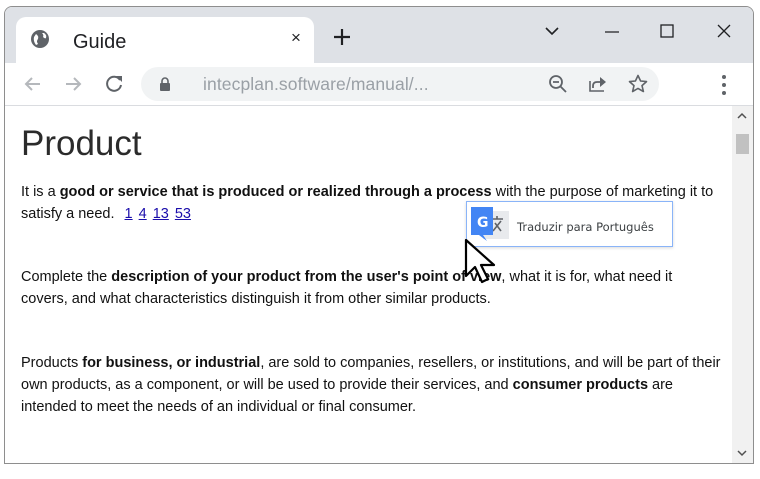  What do you see at coordinates (342, 37) in the screenshot?
I see `plus-icon` at bounding box center [342, 37].